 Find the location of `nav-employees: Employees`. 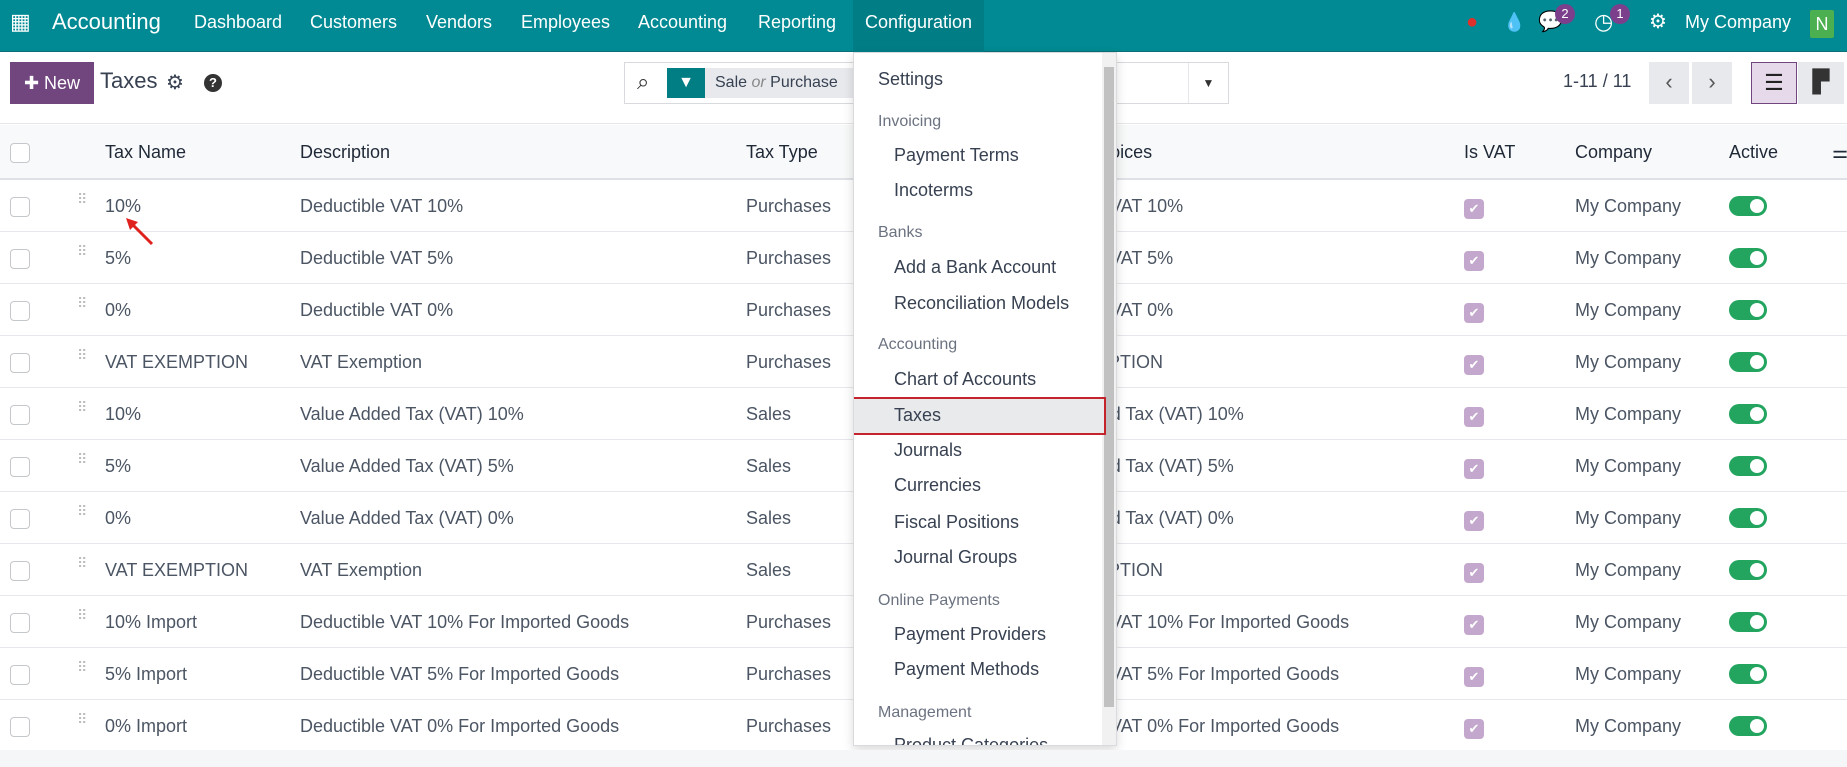

nav-employees: Employees is located at coordinates (565, 26).